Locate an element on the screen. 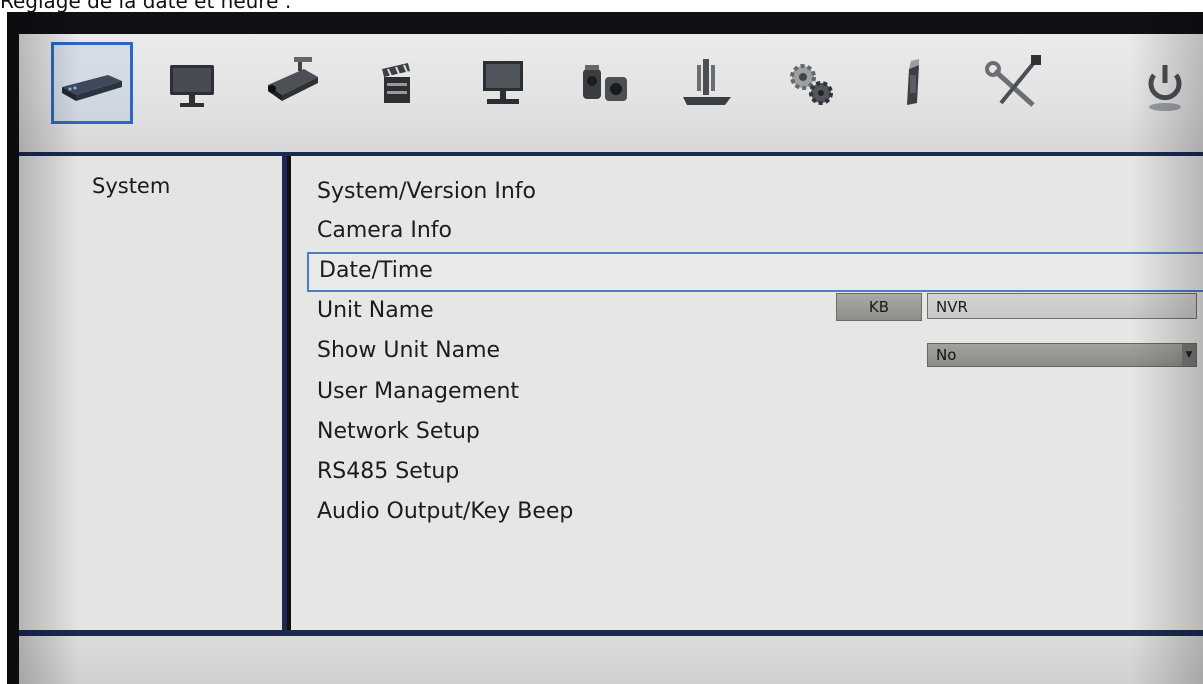 This screenshot has height=684, width=1203. usb-stick-icon is located at coordinates (913, 83).